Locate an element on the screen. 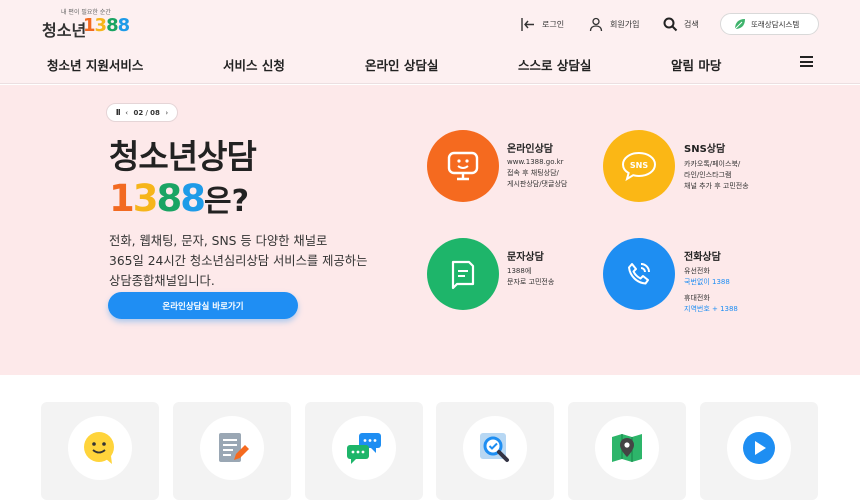  nav-online-counseling: 온라인 상담실 is located at coordinates (401, 64).